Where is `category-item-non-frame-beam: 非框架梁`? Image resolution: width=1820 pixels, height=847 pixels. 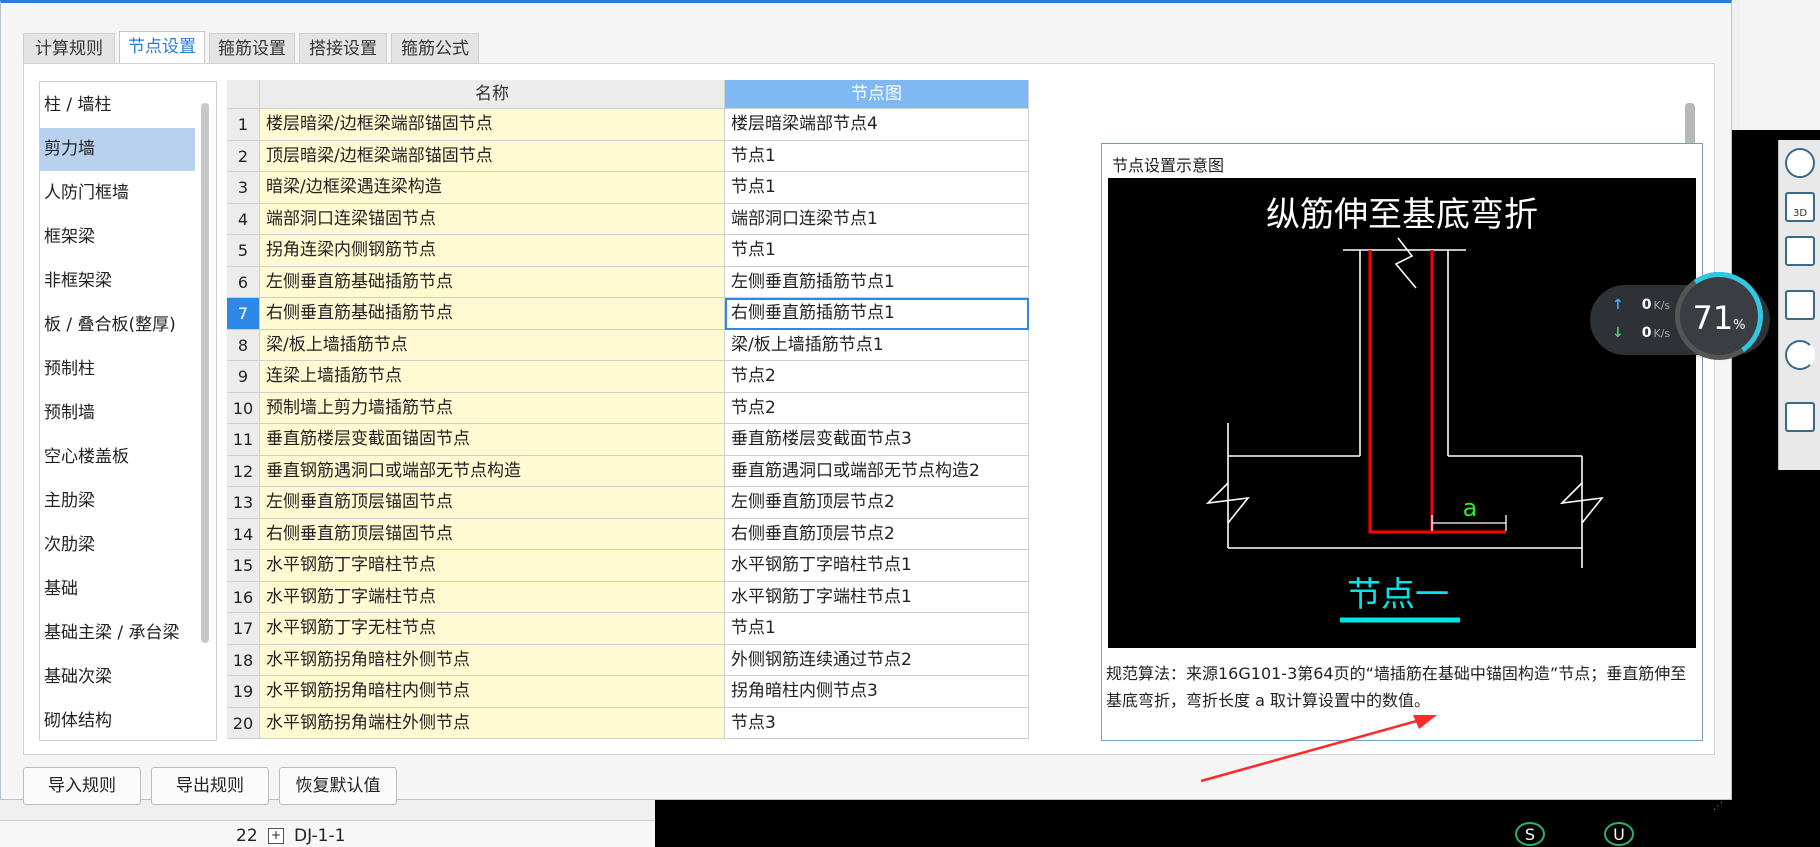 category-item-non-frame-beam: 非框架梁 is located at coordinates (117, 281).